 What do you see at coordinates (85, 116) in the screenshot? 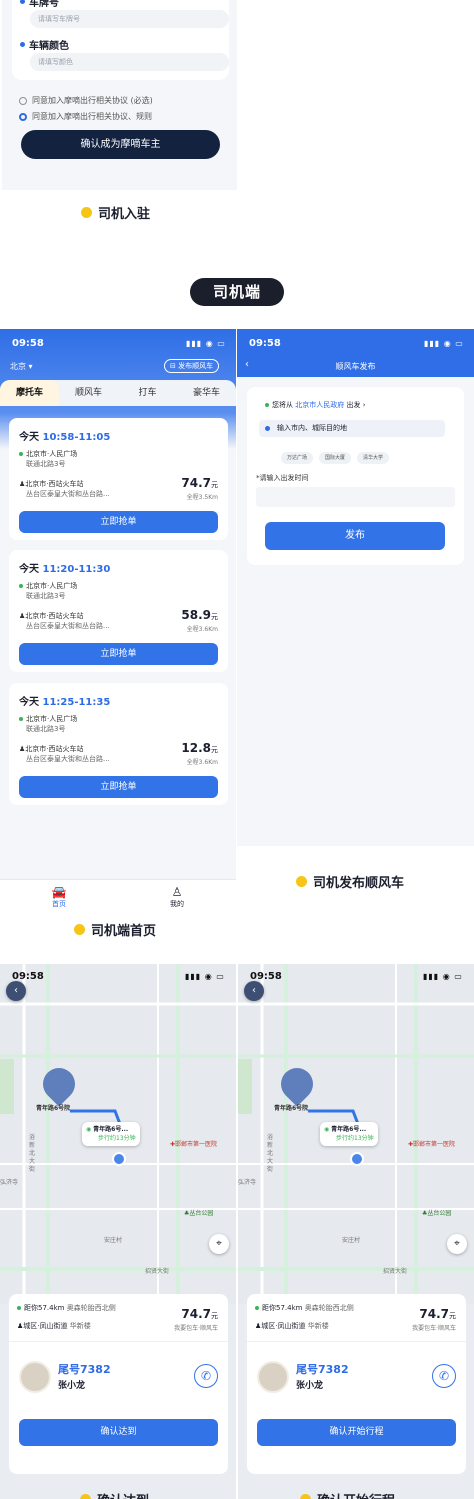
I see `agree-option-rules: 同意加入摩嘀出行相关协议、规则` at bounding box center [85, 116].